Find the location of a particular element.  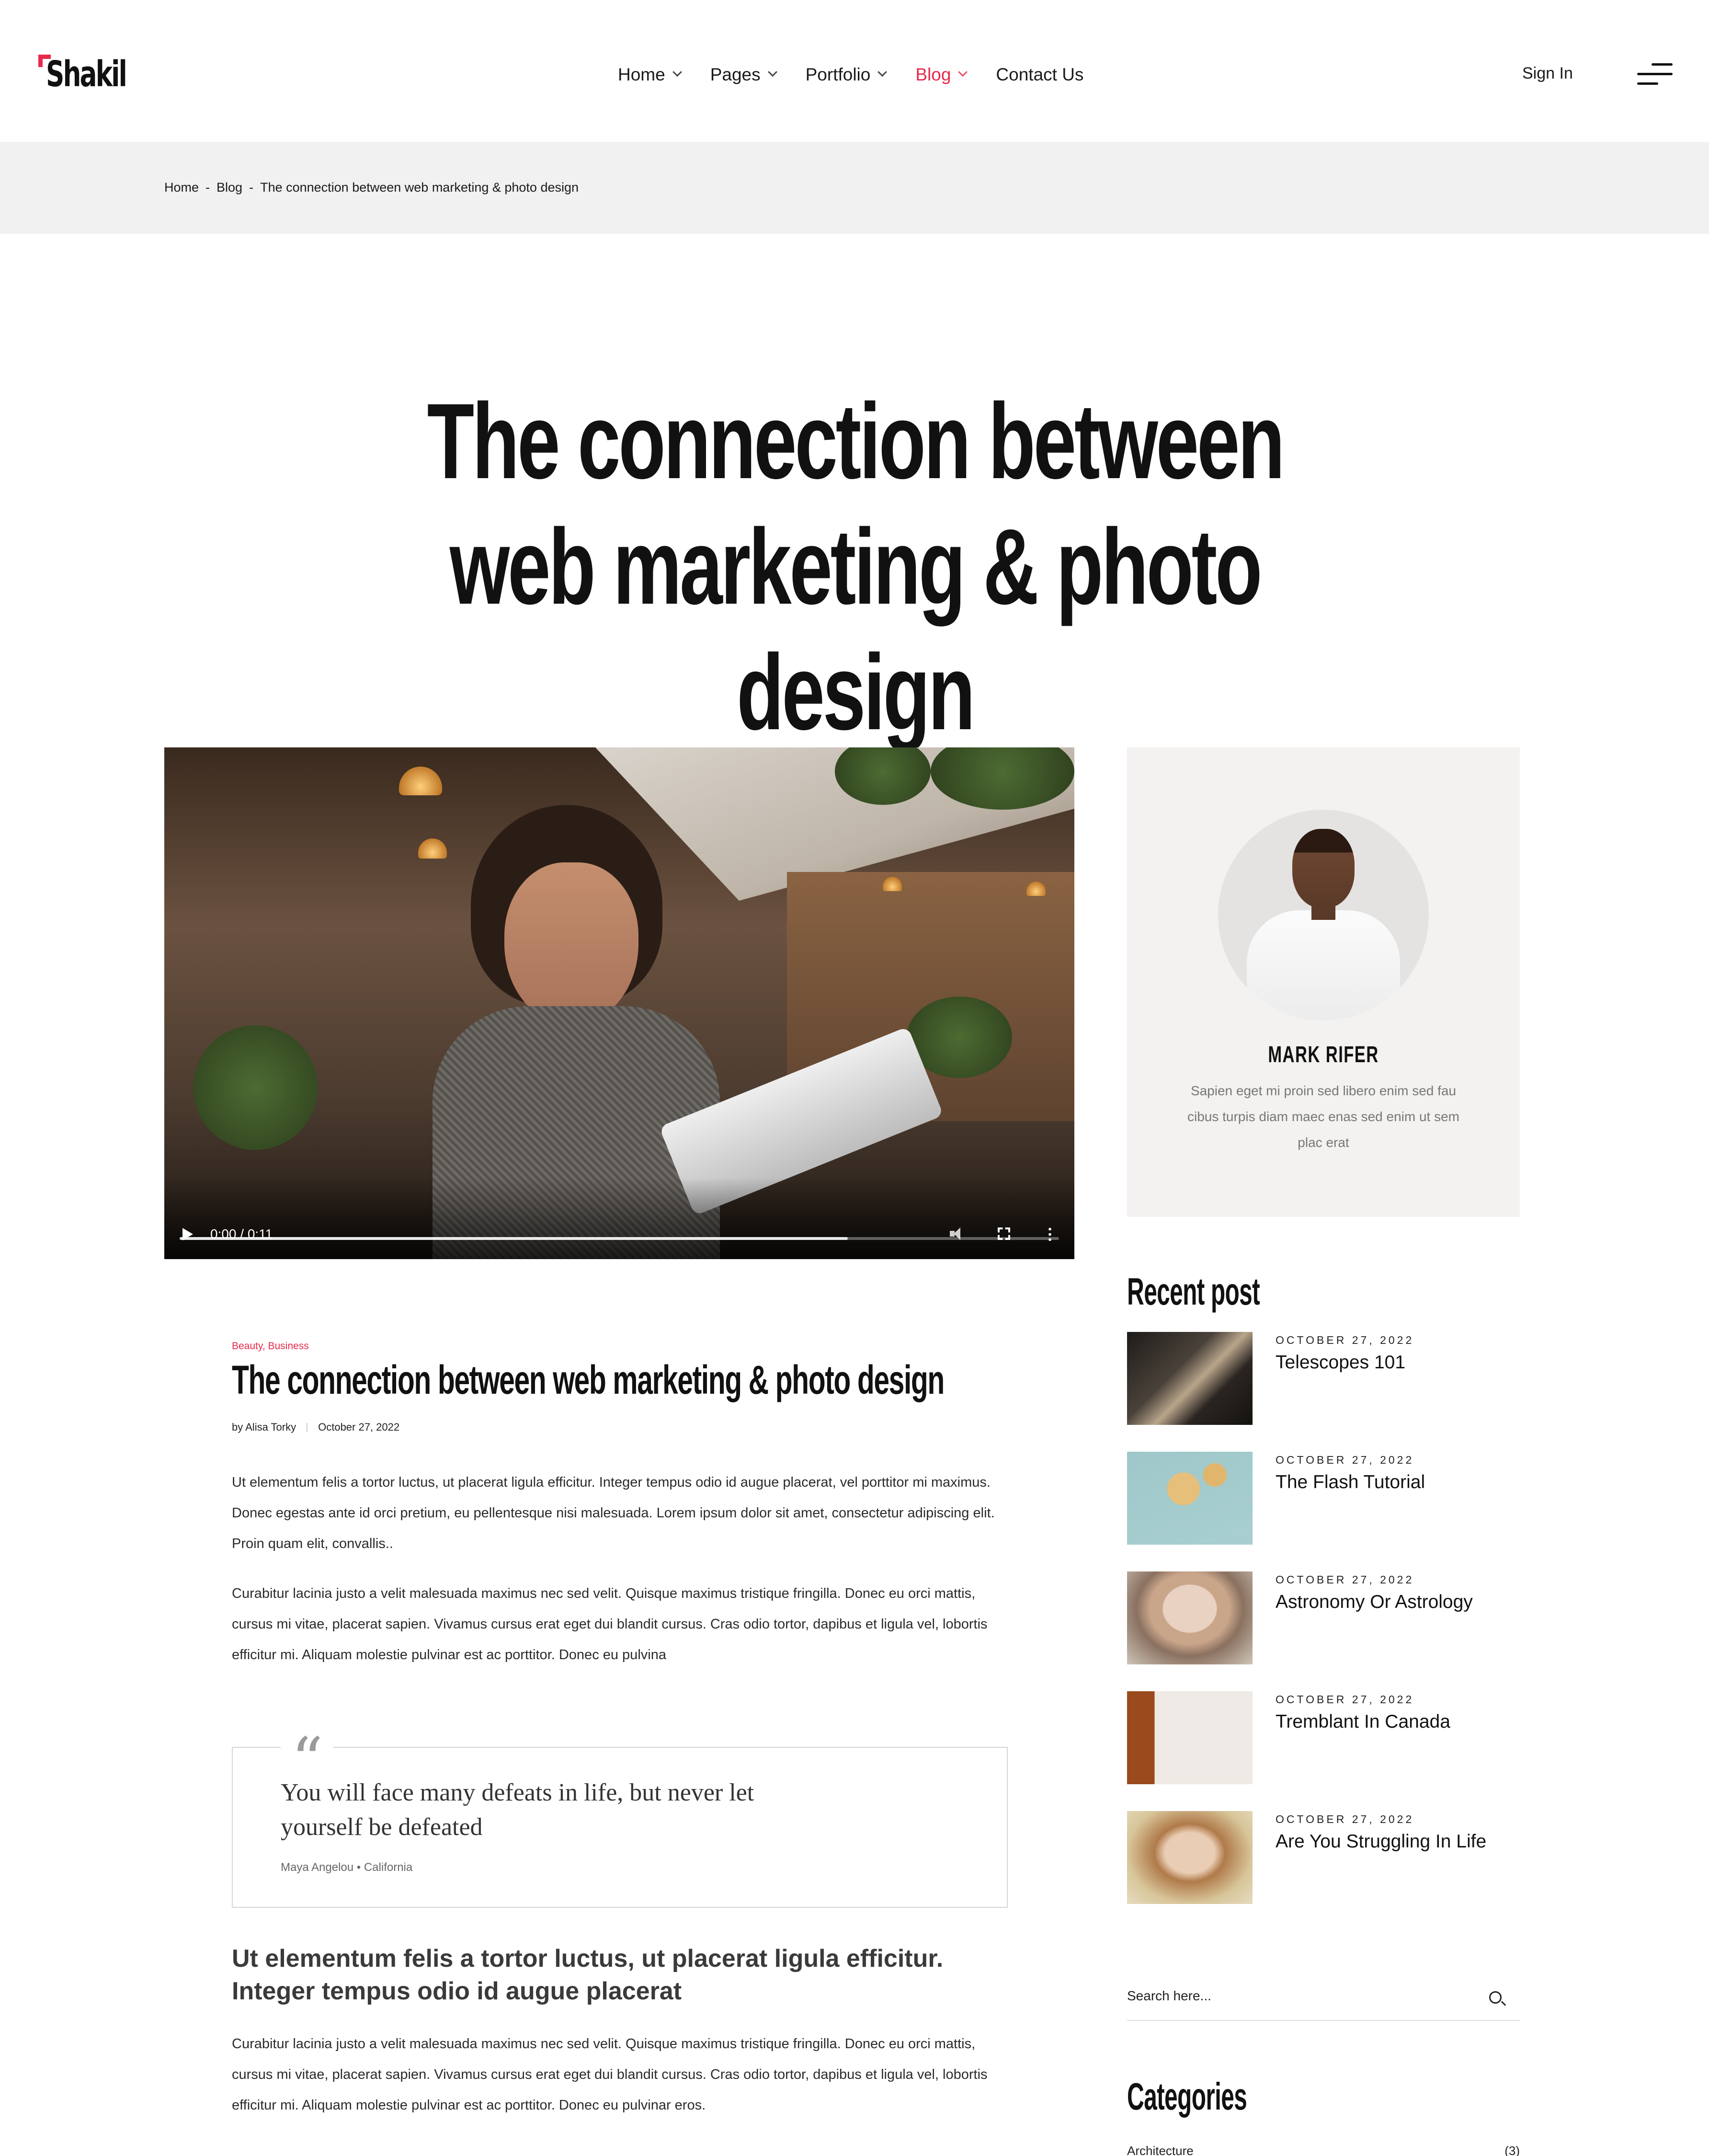

post-date: October 27, 2022 is located at coordinates (359, 1427).